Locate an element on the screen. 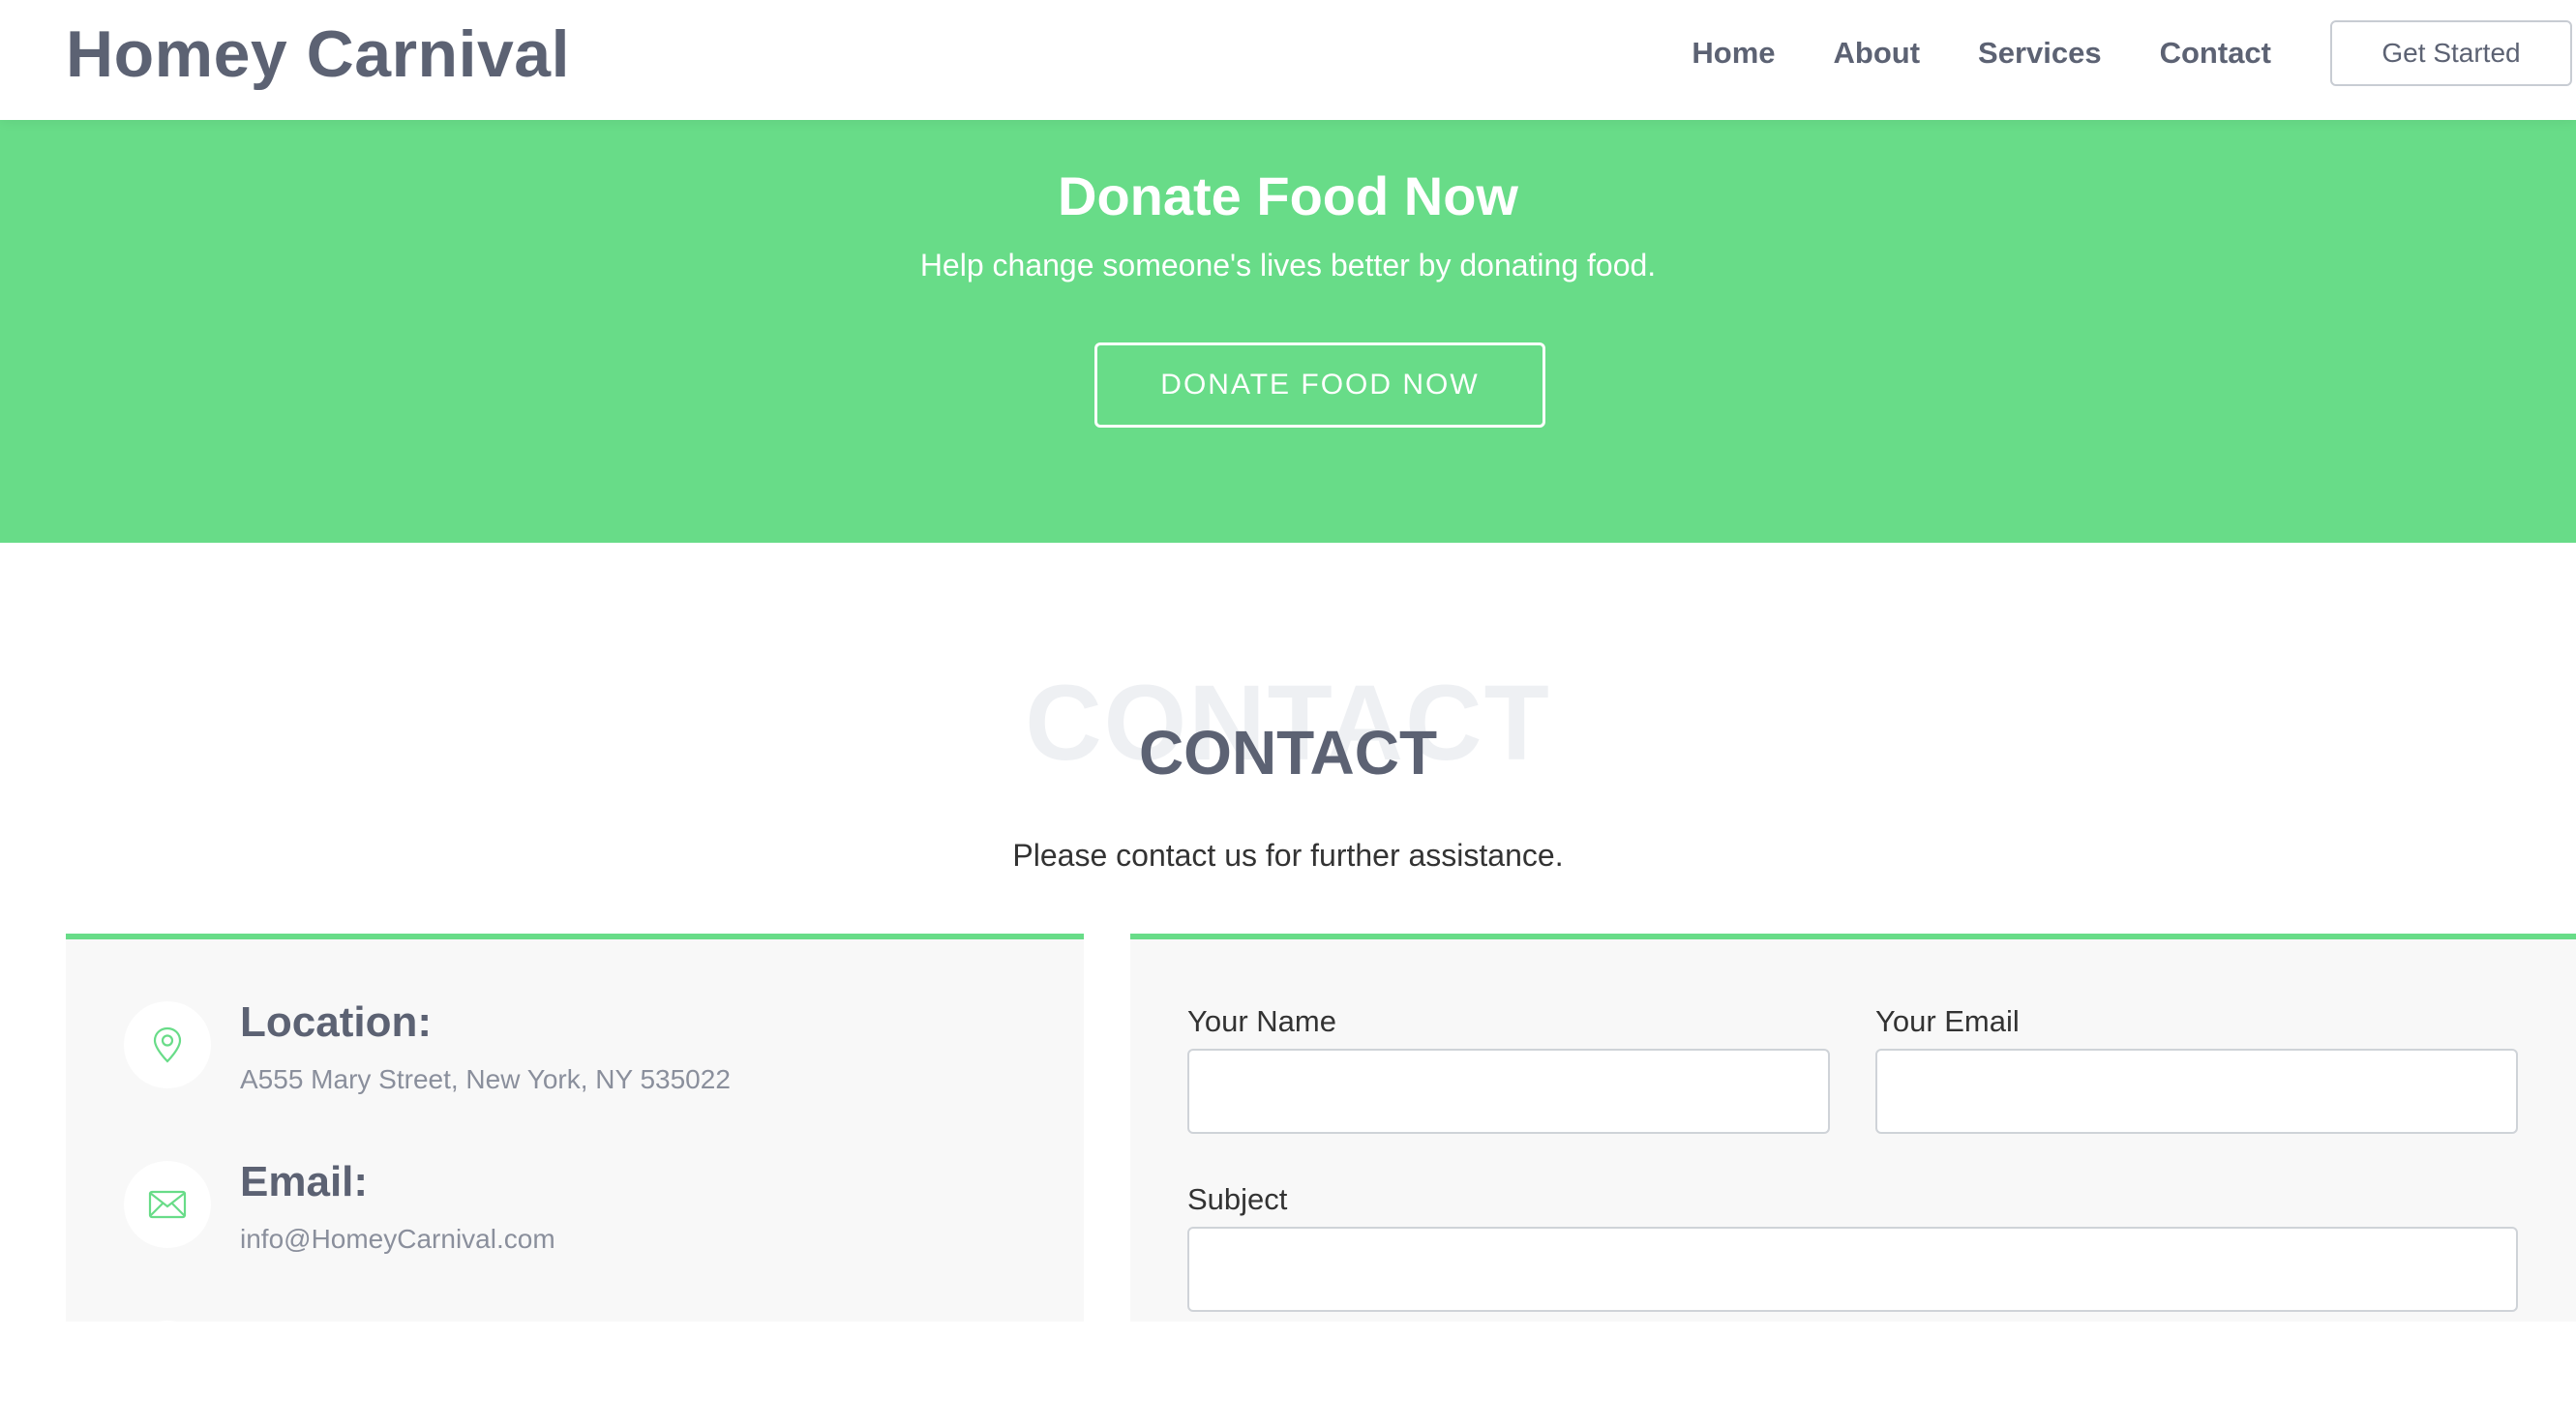 The width and height of the screenshot is (2576, 1427). nav-about-link: About is located at coordinates (1877, 53).